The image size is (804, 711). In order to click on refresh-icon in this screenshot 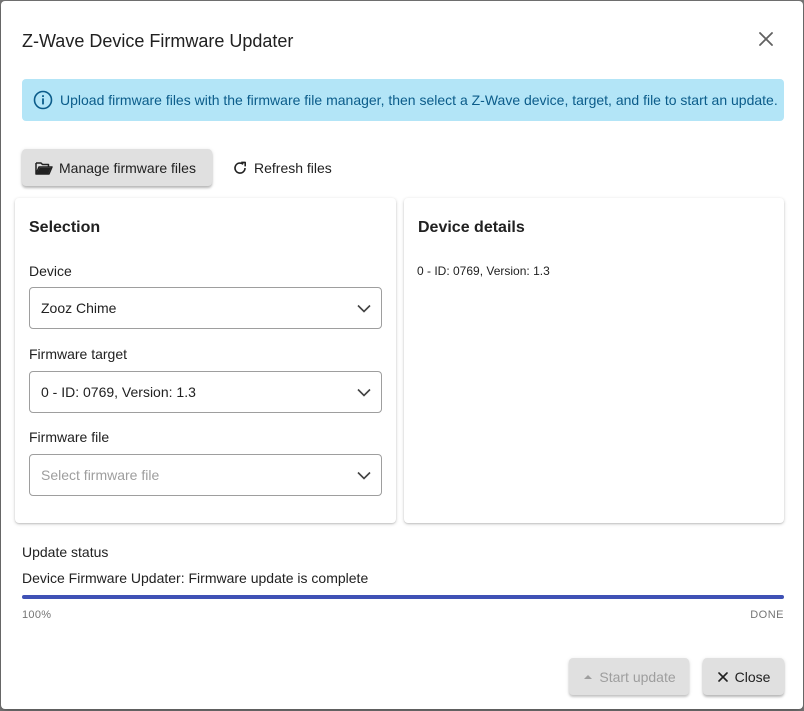, I will do `click(240, 168)`.